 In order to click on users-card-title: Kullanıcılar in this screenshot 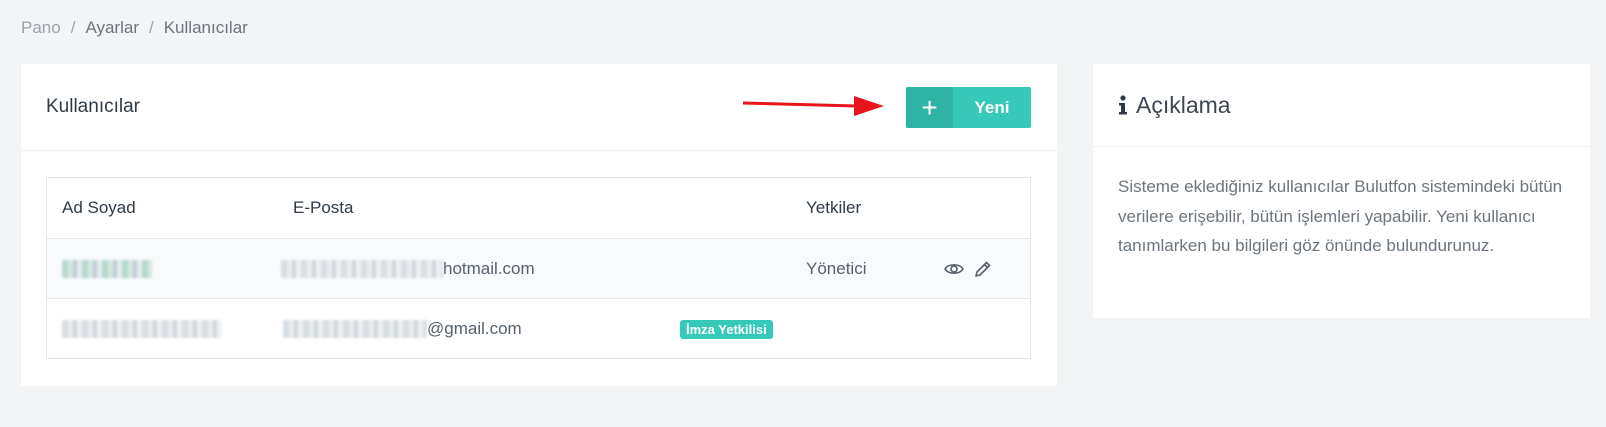, I will do `click(93, 106)`.